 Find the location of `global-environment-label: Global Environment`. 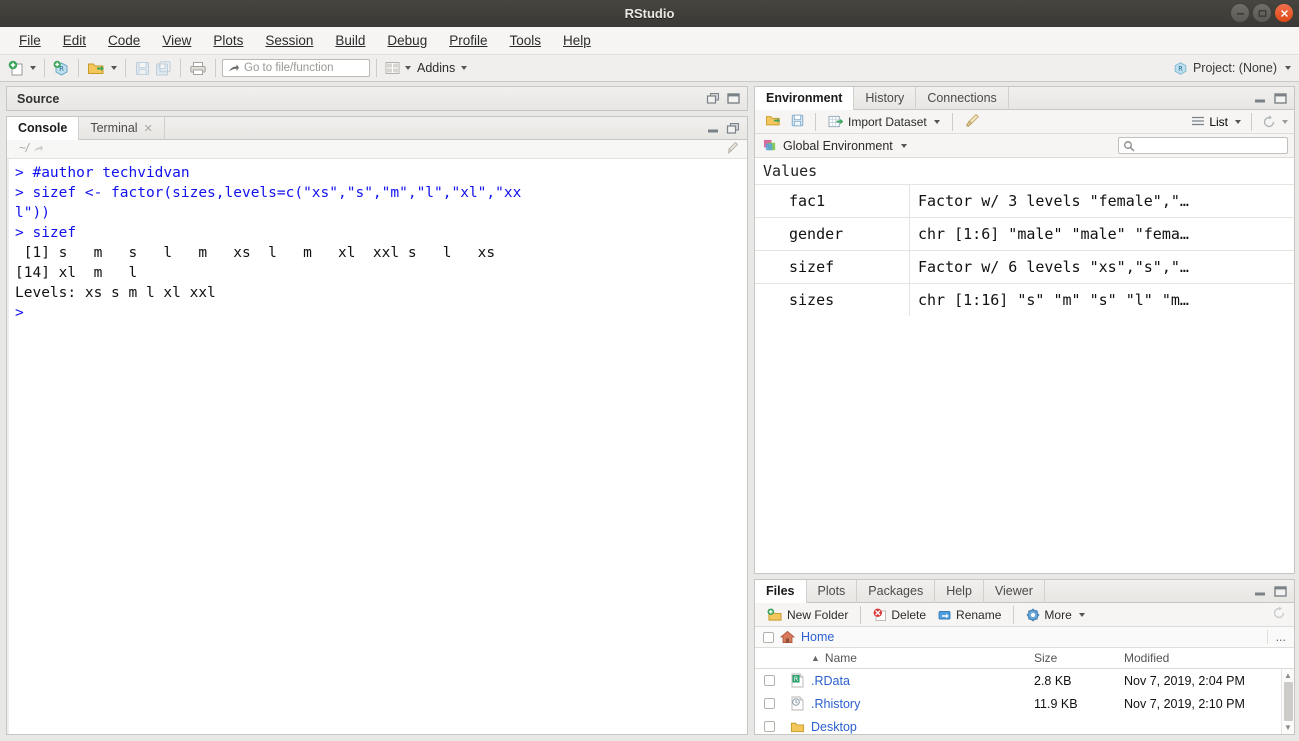

global-environment-label: Global Environment is located at coordinates (838, 146).